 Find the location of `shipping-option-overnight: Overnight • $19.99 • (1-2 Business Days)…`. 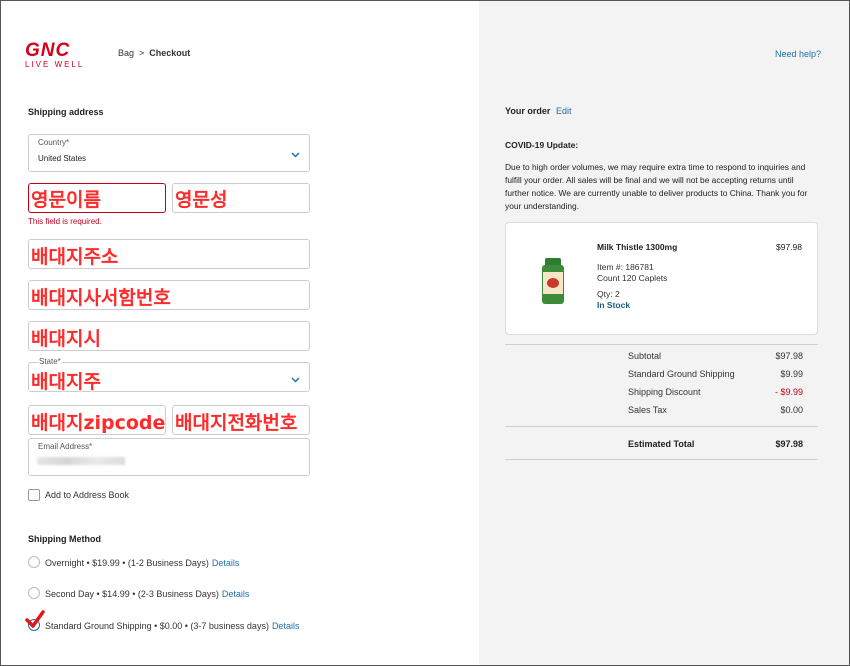

shipping-option-overnight: Overnight • $19.99 • (1-2 Business Days)… is located at coordinates (142, 563).